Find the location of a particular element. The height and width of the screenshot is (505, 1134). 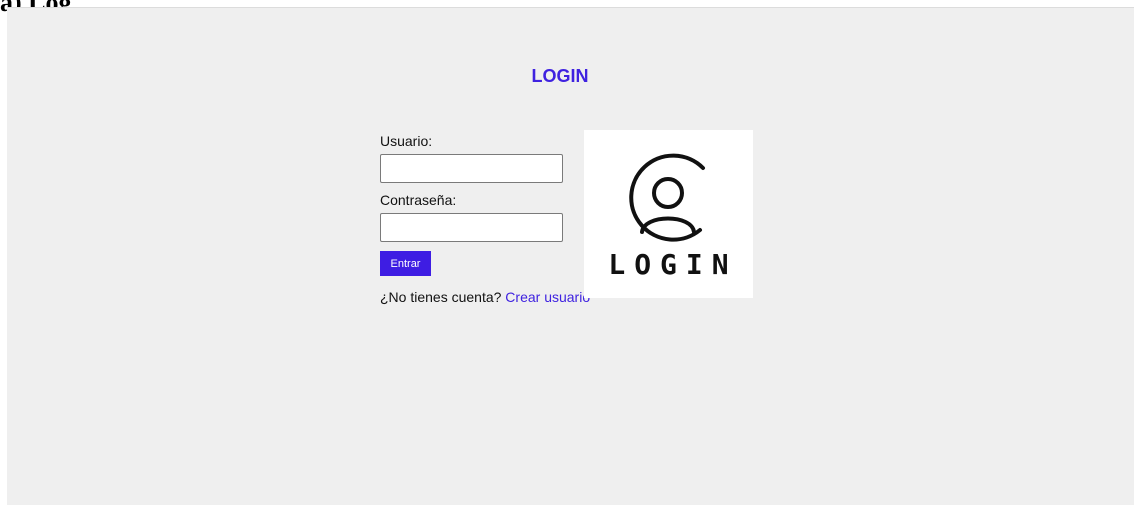

page-title: LOGIN is located at coordinates (560, 76).